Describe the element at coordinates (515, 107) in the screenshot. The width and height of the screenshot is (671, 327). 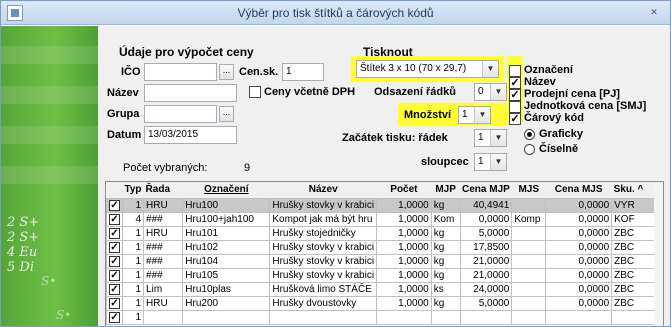
I see `option-jednotkova-checkbox` at that location.